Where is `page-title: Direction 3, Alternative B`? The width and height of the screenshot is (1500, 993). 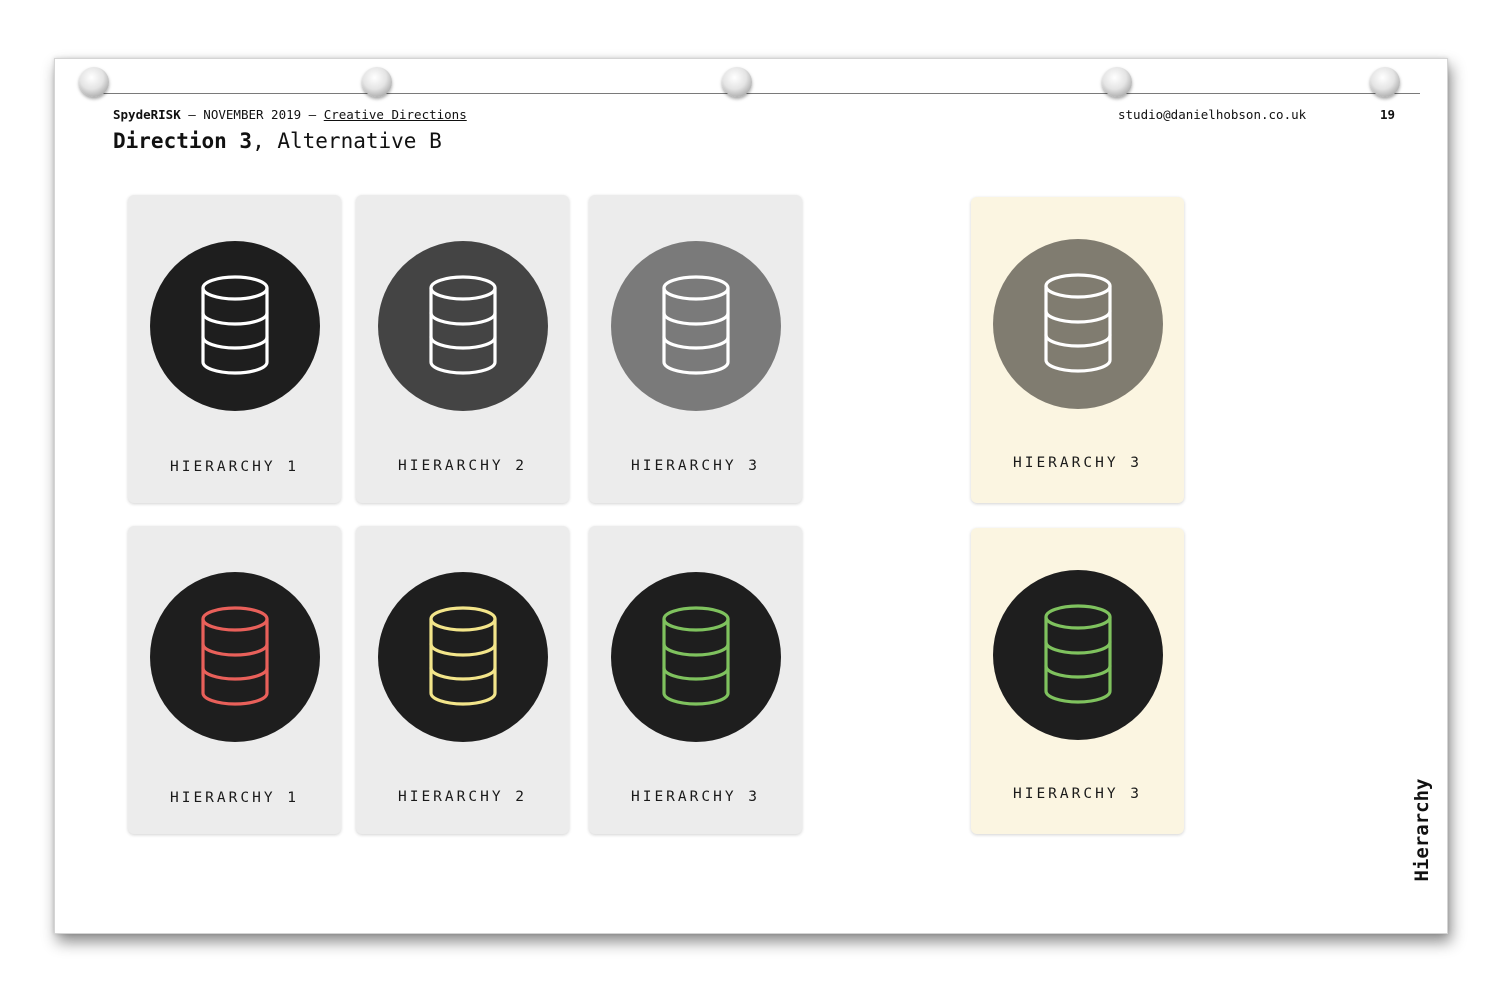
page-title: Direction 3, Alternative B is located at coordinates (277, 141).